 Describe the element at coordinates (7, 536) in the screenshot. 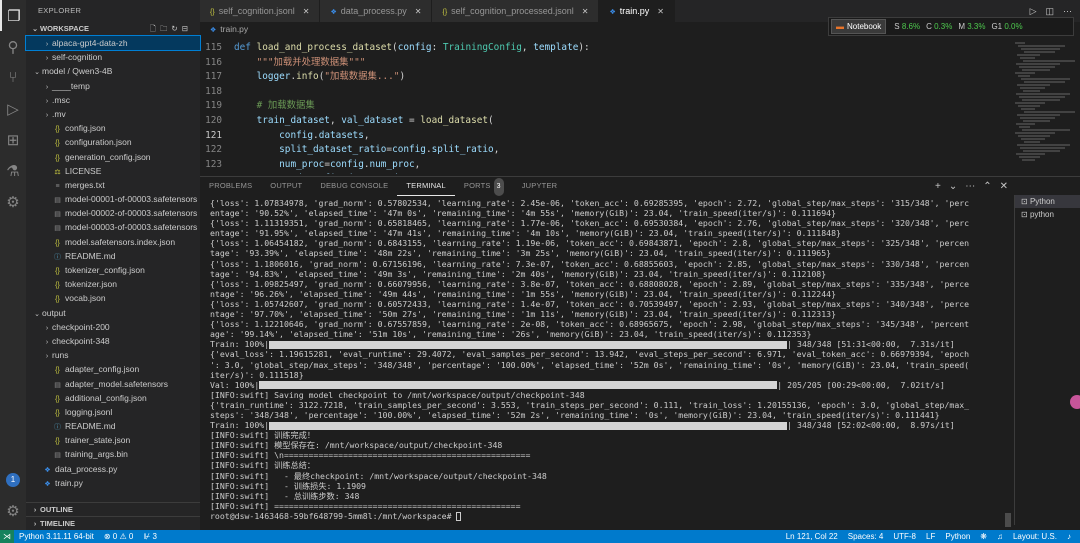

I see `remote-icon: ⋊` at that location.